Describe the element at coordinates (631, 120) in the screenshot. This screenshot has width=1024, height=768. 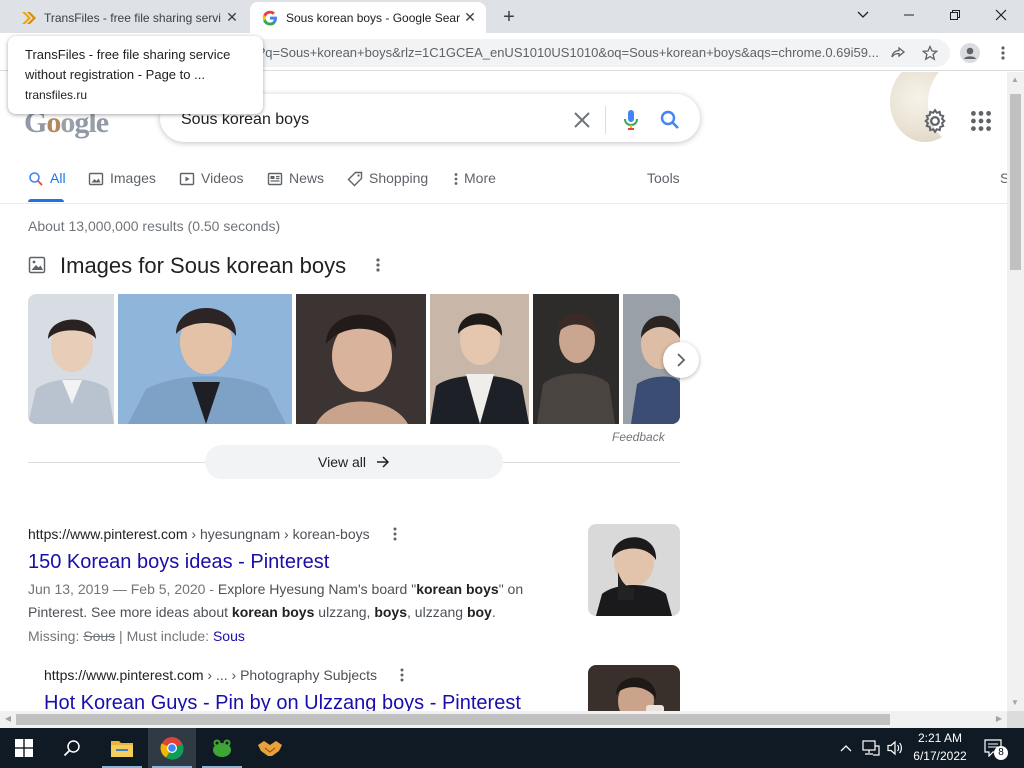
I see `microphone-icon` at that location.